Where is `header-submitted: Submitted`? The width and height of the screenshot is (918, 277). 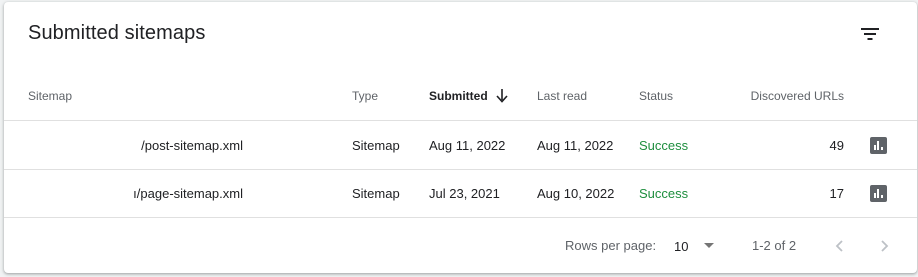
header-submitted: Submitted is located at coordinates (468, 96).